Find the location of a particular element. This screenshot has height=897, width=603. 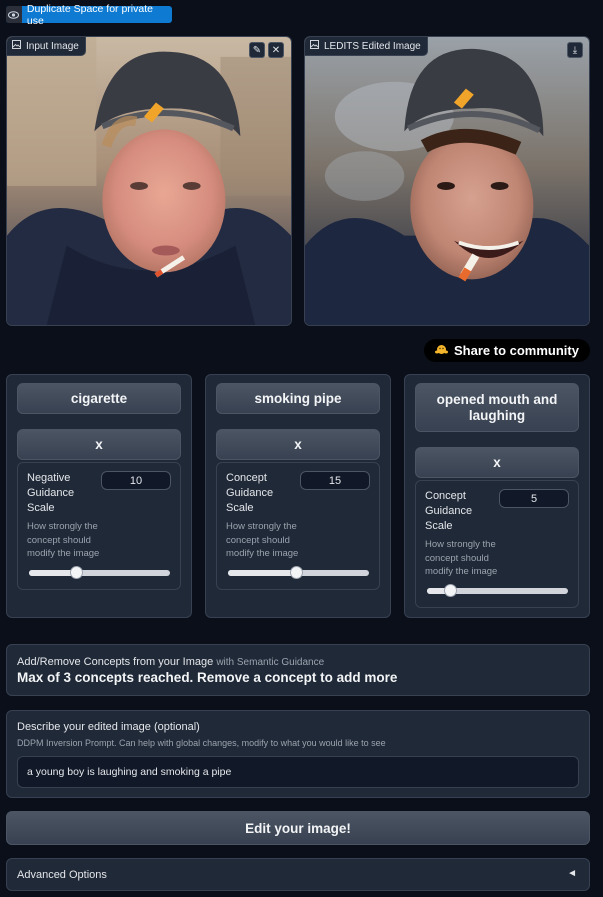

pencil-icon: ✎ is located at coordinates (257, 50).